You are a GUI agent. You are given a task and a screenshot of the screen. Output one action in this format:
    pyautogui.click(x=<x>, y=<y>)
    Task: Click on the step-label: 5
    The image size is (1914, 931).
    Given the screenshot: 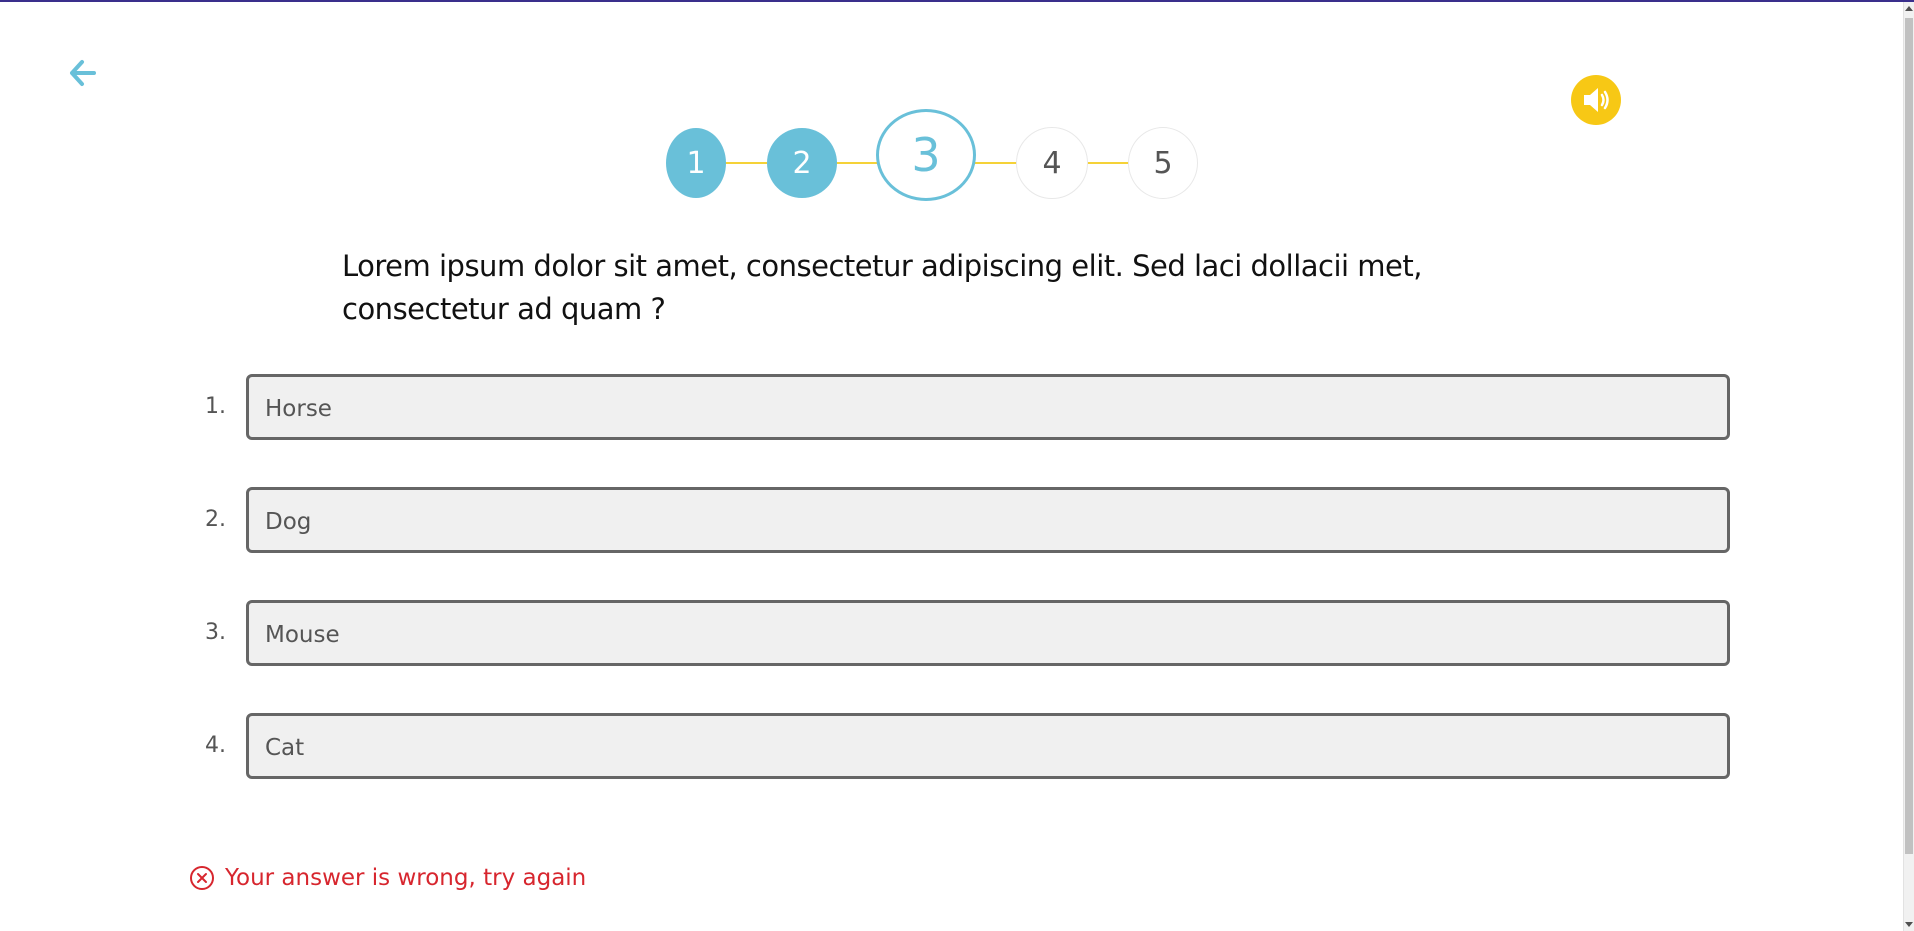 What is the action you would take?
    pyautogui.click(x=1163, y=163)
    